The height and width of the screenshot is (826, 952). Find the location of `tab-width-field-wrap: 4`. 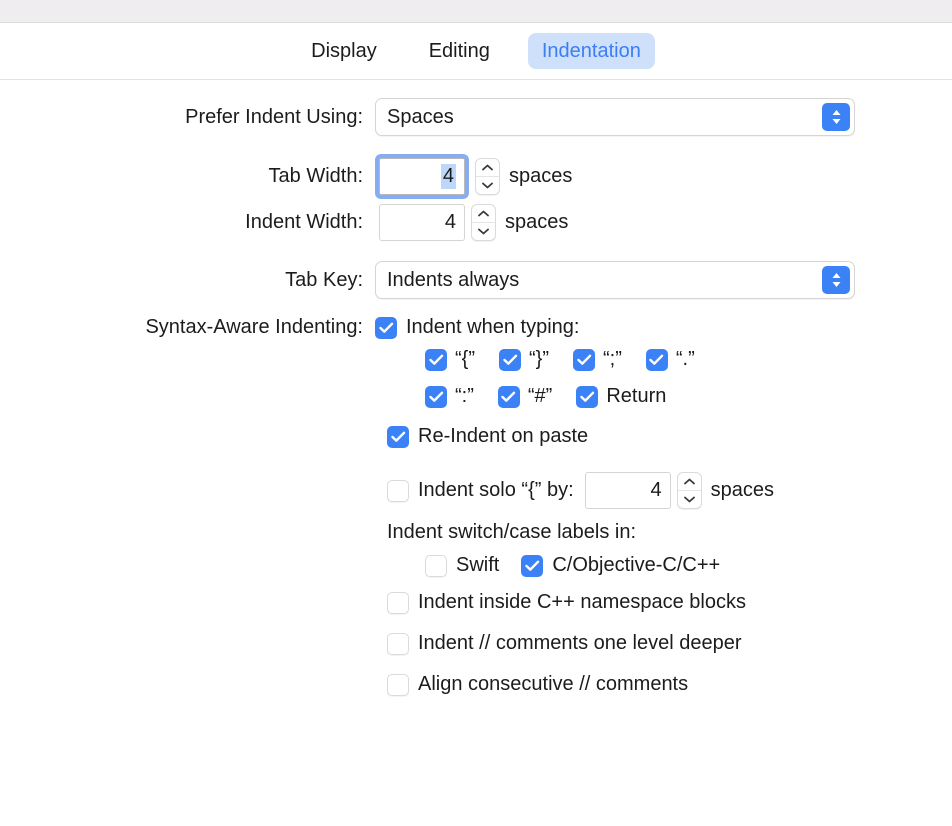

tab-width-field-wrap: 4 is located at coordinates (422, 176).